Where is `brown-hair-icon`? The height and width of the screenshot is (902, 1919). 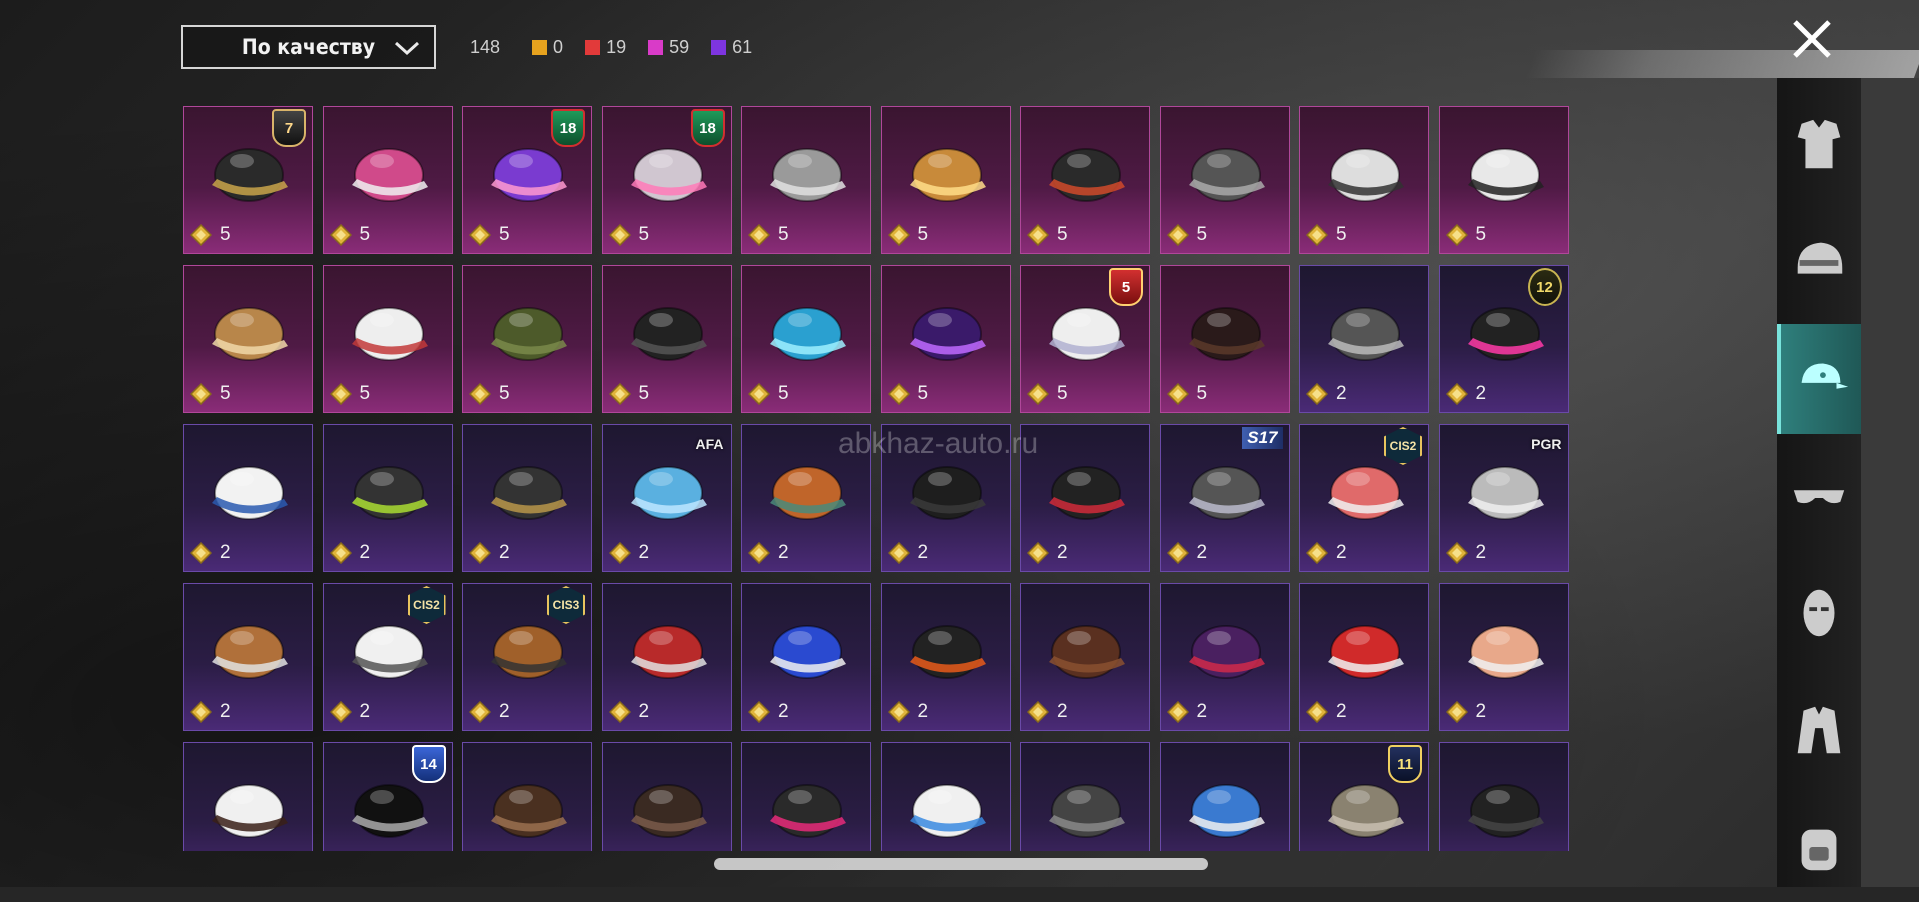
brown-hair-icon is located at coordinates (1087, 652).